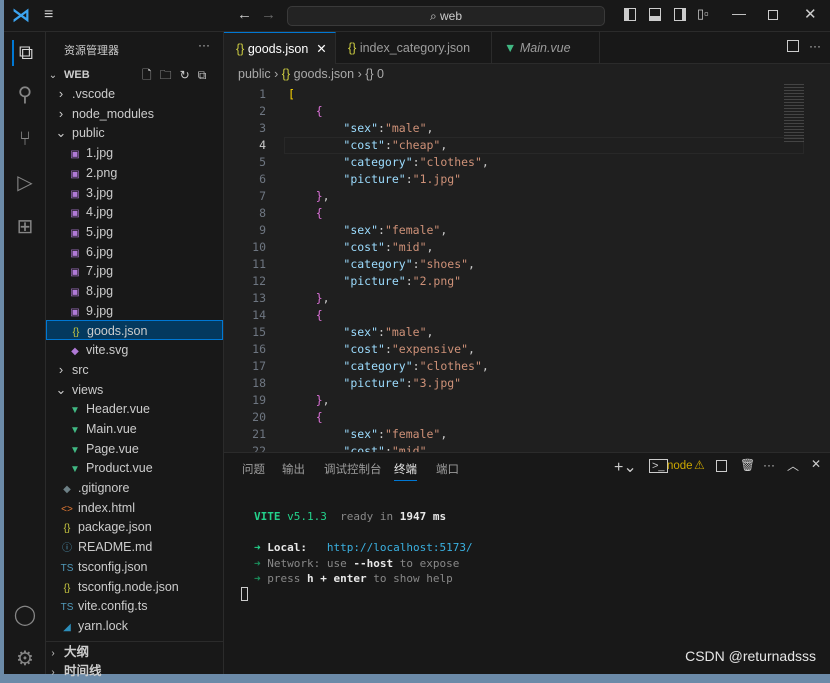 The width and height of the screenshot is (830, 683). What do you see at coordinates (416, 162) in the screenshot?
I see `code-line: "category":"clothes",` at bounding box center [416, 162].